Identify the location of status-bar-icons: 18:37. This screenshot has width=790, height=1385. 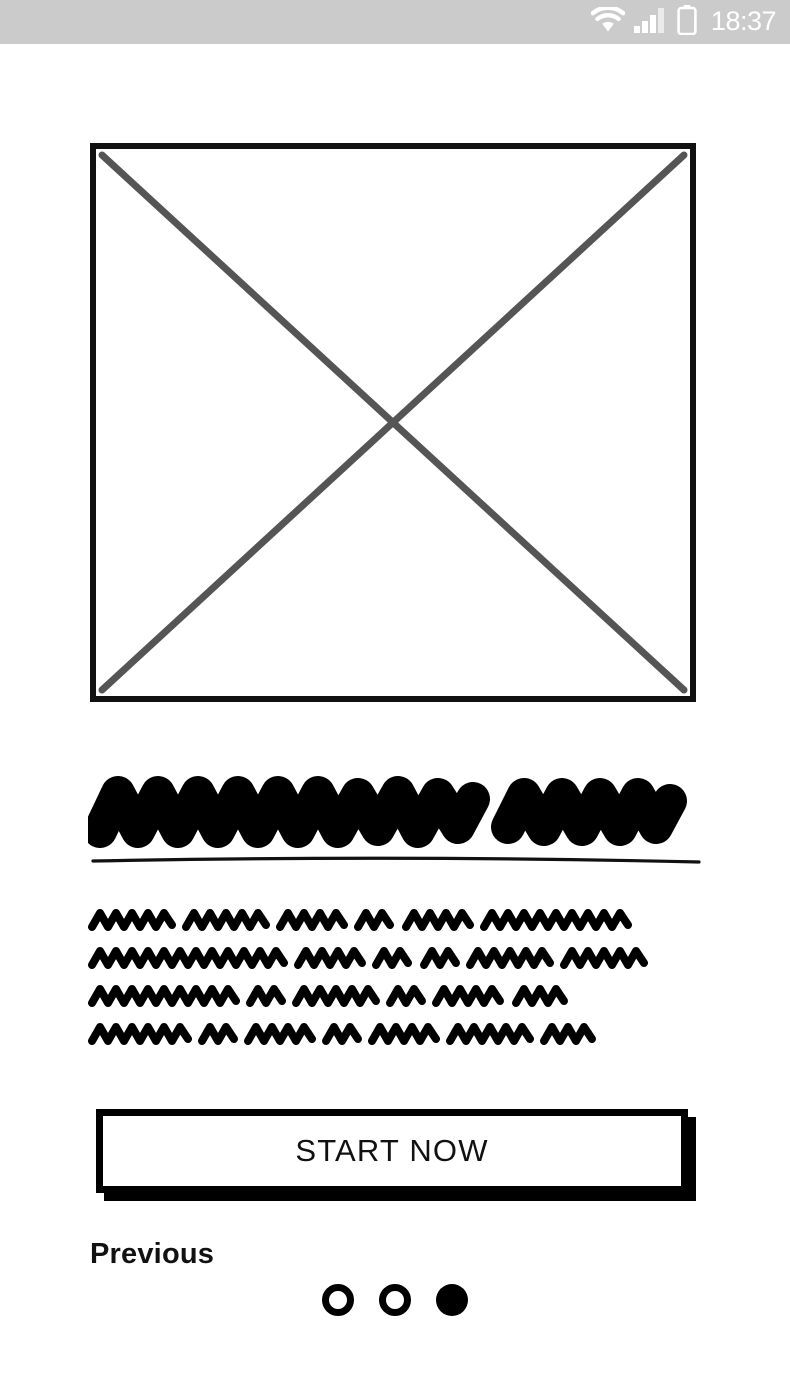
(683, 22).